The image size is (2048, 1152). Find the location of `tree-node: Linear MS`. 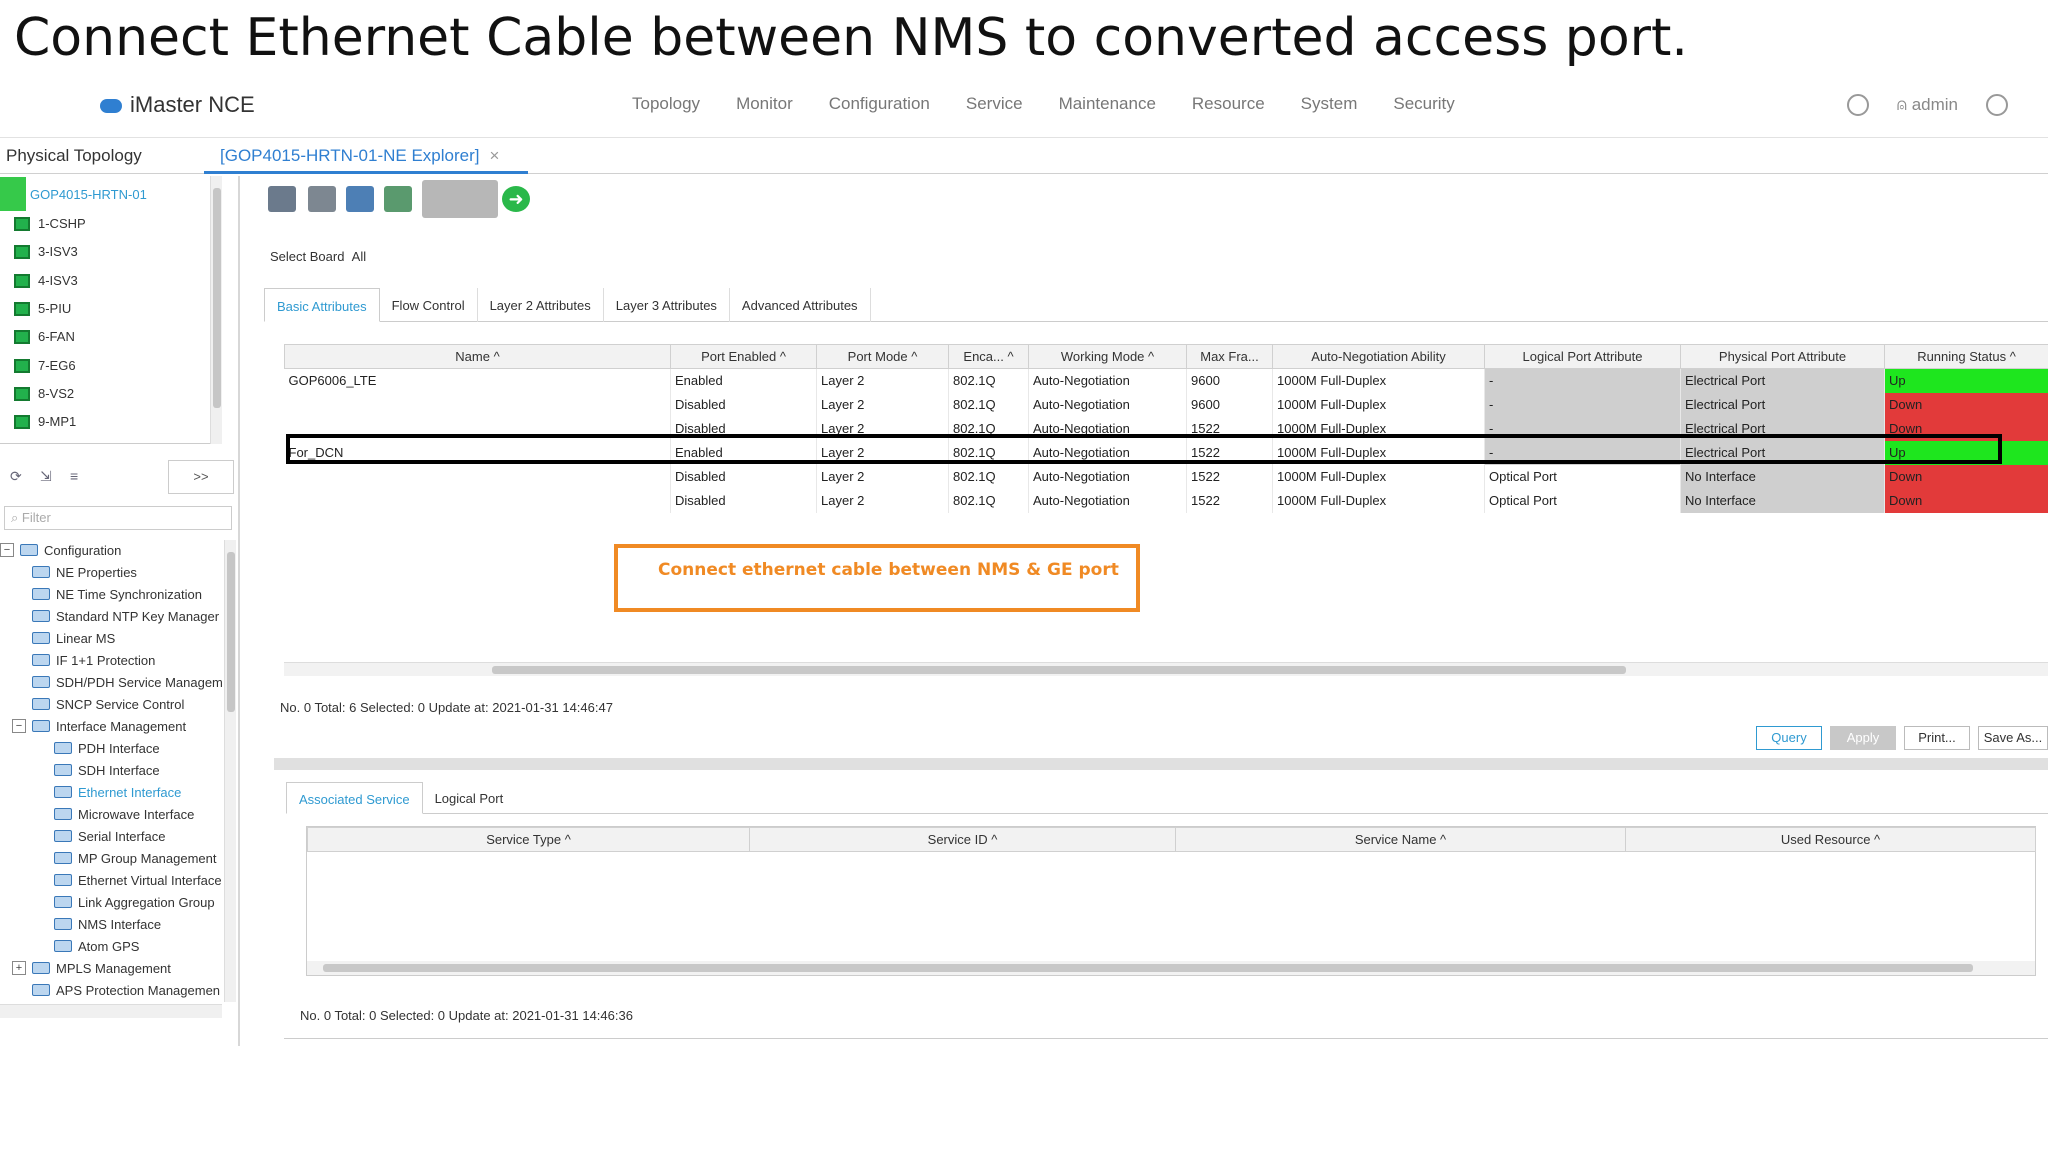

tree-node: Linear MS is located at coordinates (73, 638).